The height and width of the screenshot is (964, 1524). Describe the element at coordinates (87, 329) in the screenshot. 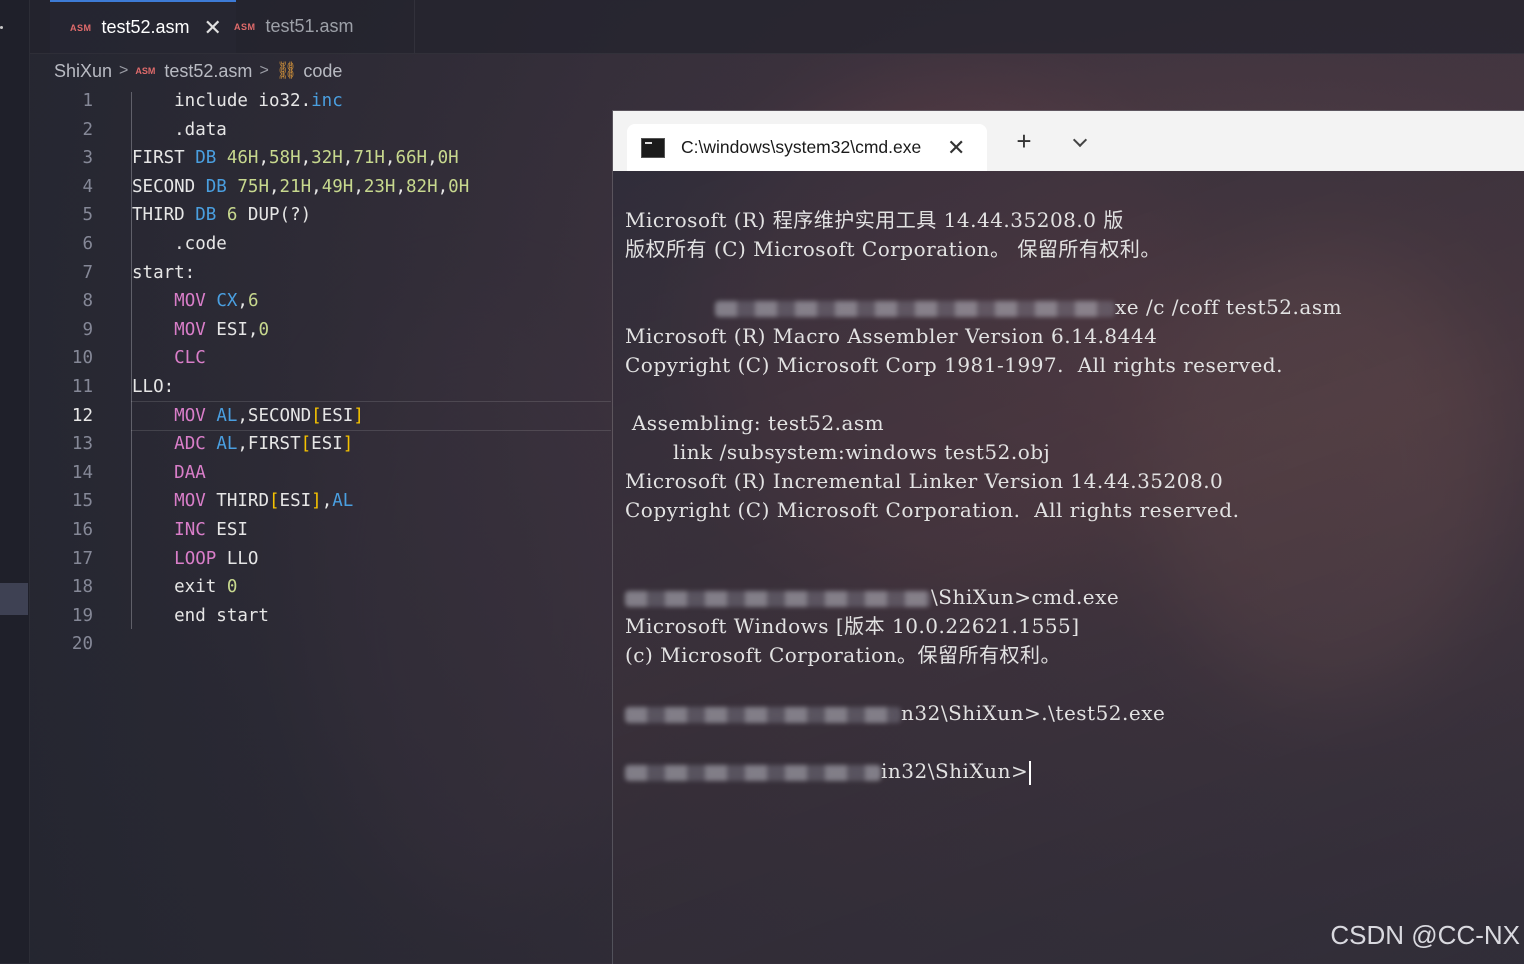

I see `line-number: 9` at that location.